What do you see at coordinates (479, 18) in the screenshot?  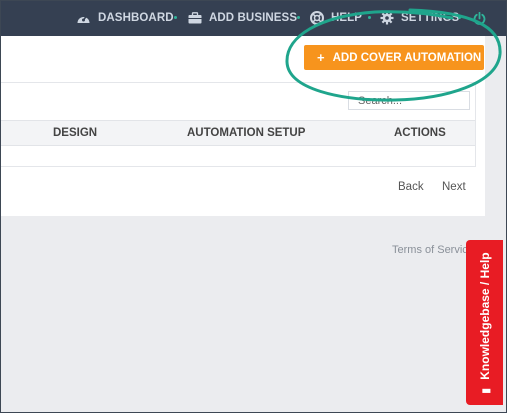 I see `power-icon` at bounding box center [479, 18].